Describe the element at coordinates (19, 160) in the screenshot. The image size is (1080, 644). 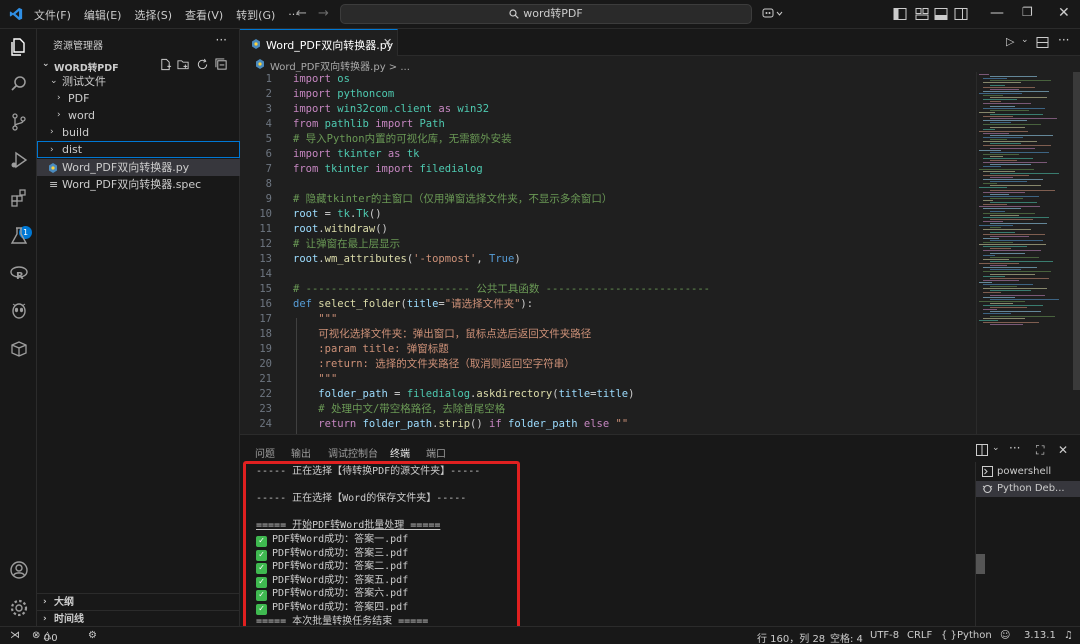
I see `run-debug-icon` at that location.